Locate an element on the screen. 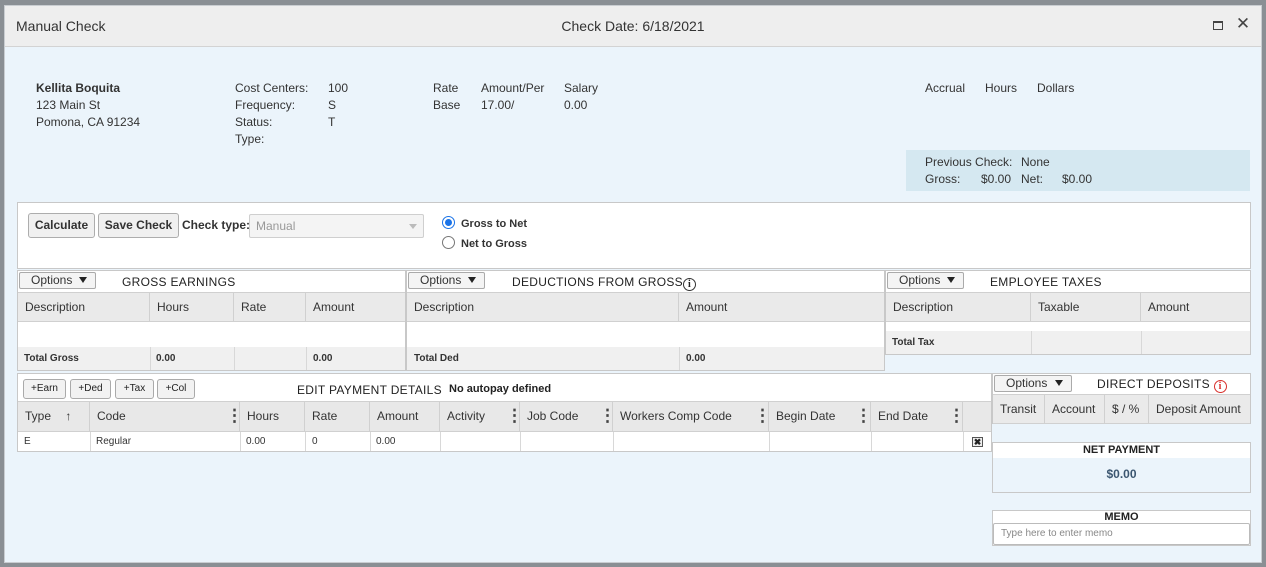  net-payment-value: $0.00 is located at coordinates (1121, 474).